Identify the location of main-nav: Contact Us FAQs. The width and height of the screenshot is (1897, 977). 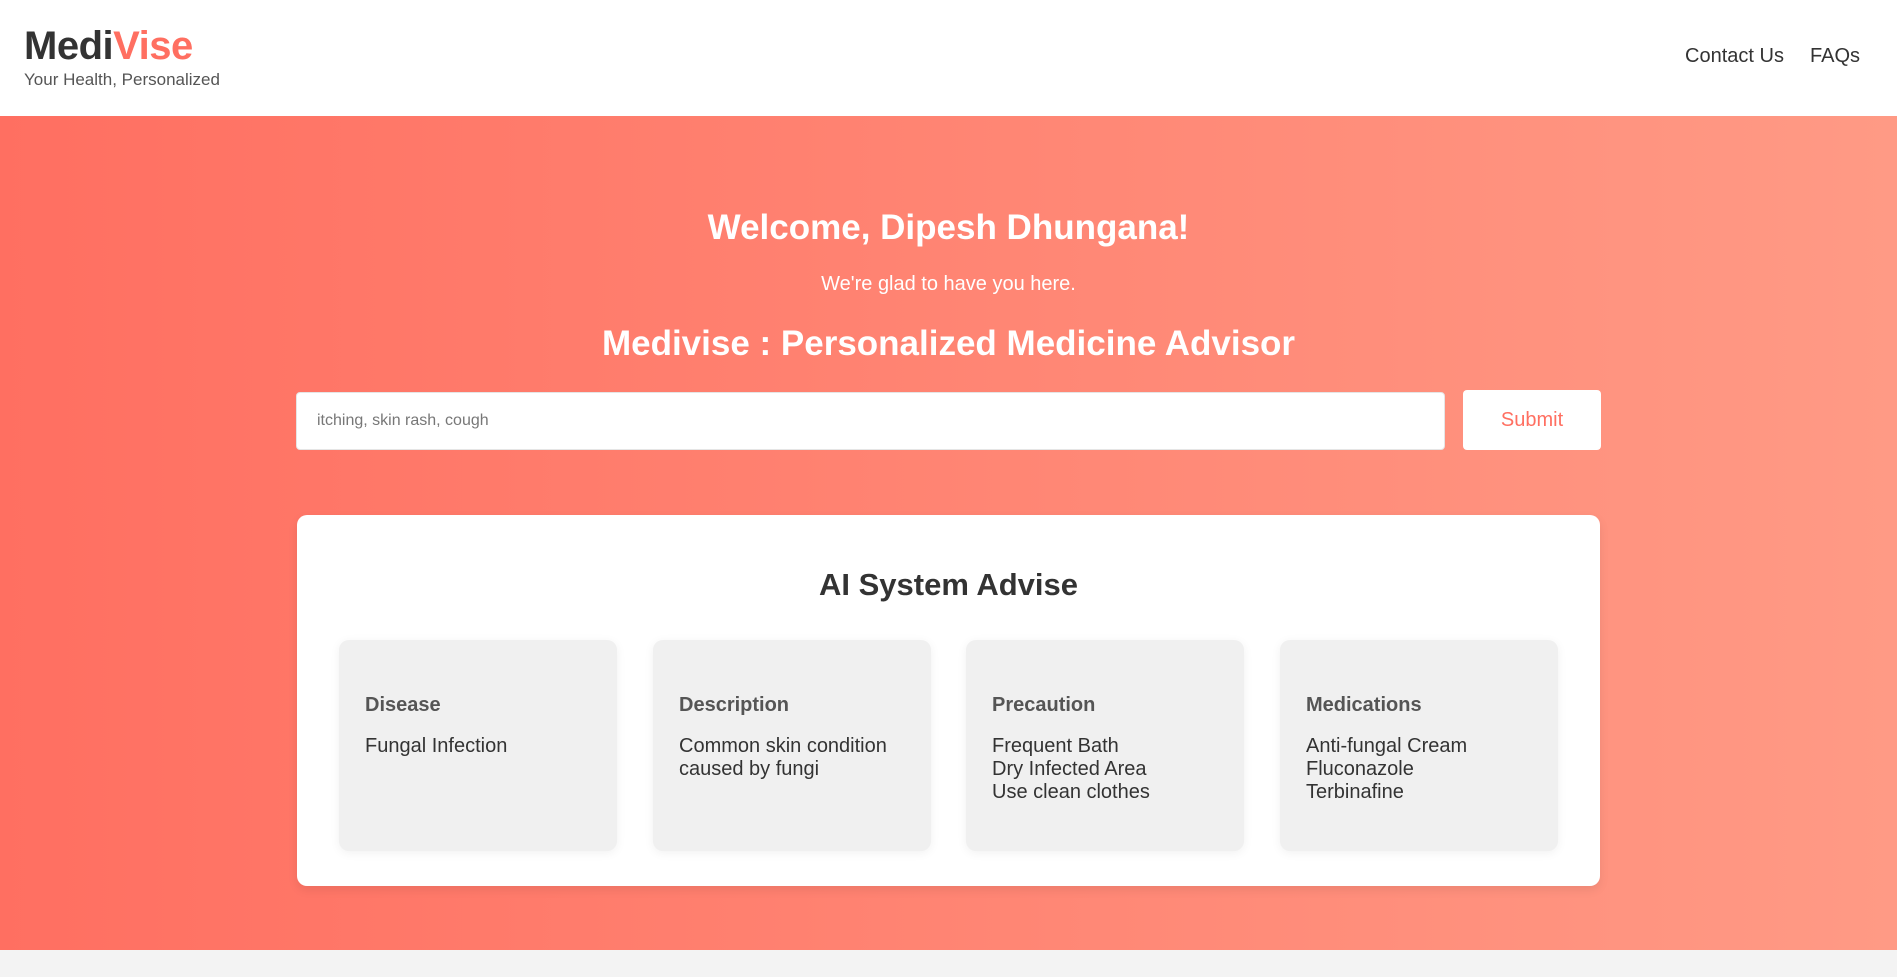
(1772, 56).